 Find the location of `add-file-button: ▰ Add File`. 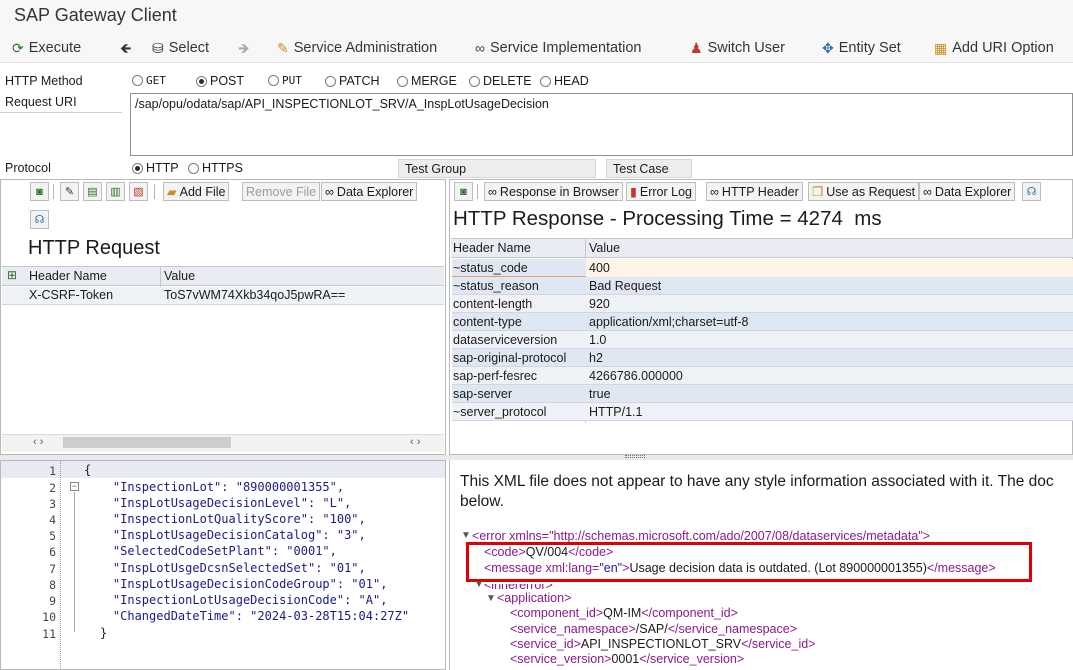

add-file-button: ▰ Add File is located at coordinates (196, 191).